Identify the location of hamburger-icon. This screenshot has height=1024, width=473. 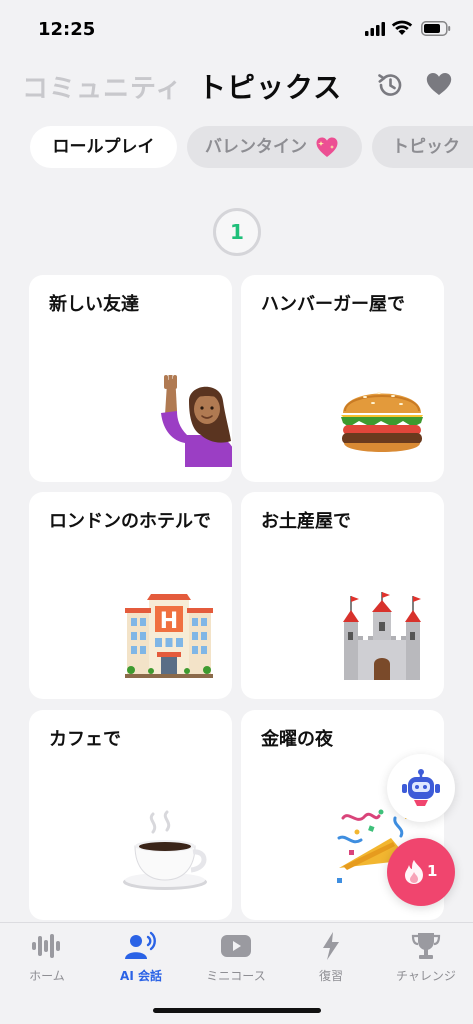
(382, 422).